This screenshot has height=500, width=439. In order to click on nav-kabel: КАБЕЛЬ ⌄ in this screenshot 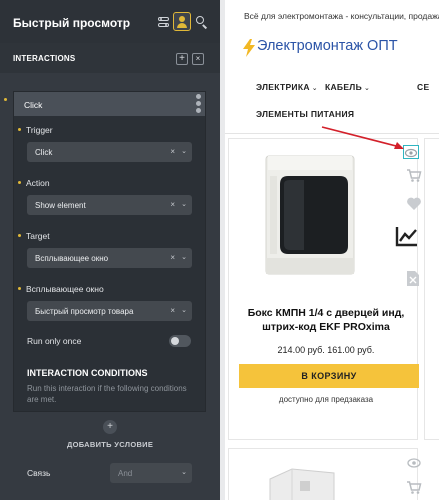, I will do `click(347, 87)`.